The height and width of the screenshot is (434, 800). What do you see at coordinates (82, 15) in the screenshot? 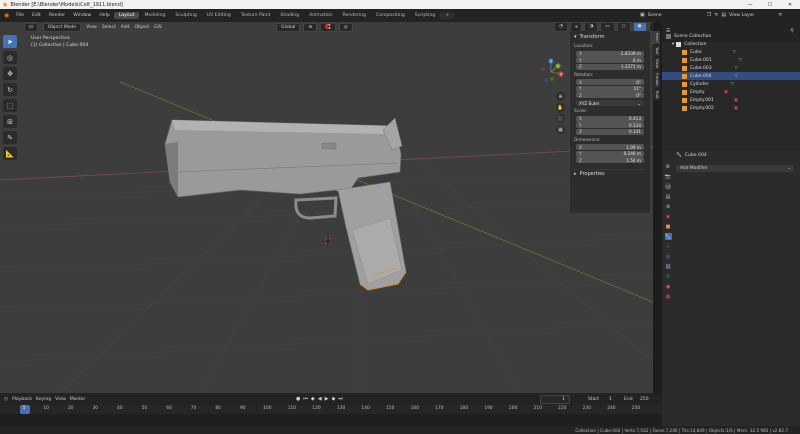
I see `menu-window: Window` at bounding box center [82, 15].